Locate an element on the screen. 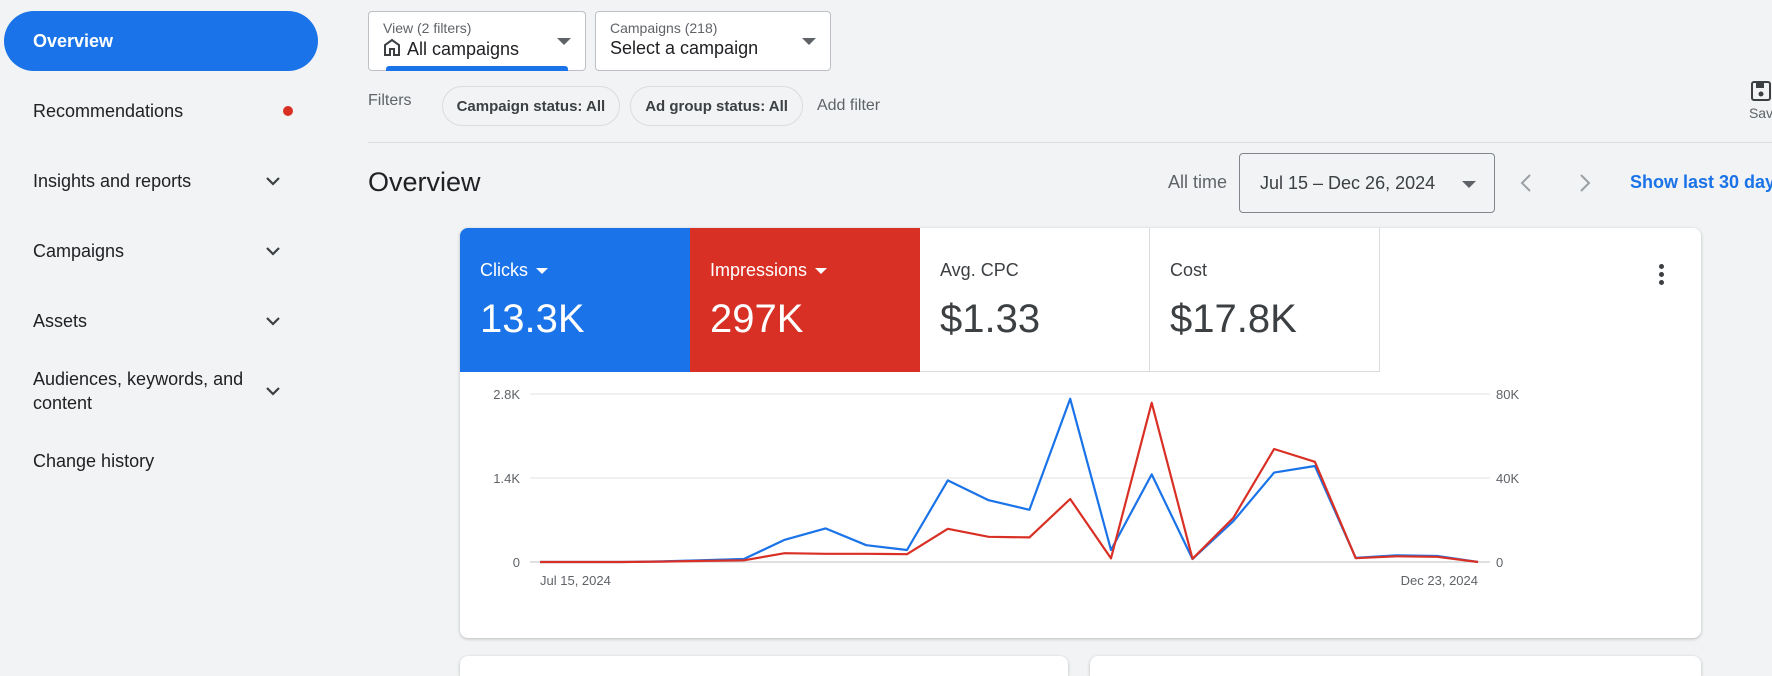 Image resolution: width=1772 pixels, height=676 pixels. save-button: Sav is located at coordinates (1756, 100).